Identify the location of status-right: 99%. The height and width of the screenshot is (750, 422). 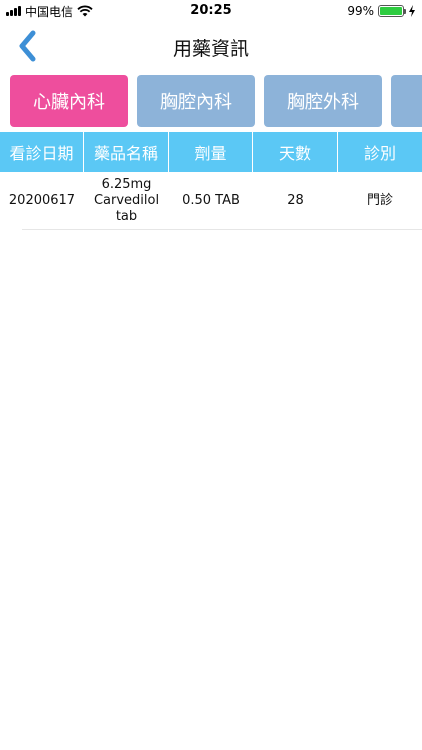
(381, 11).